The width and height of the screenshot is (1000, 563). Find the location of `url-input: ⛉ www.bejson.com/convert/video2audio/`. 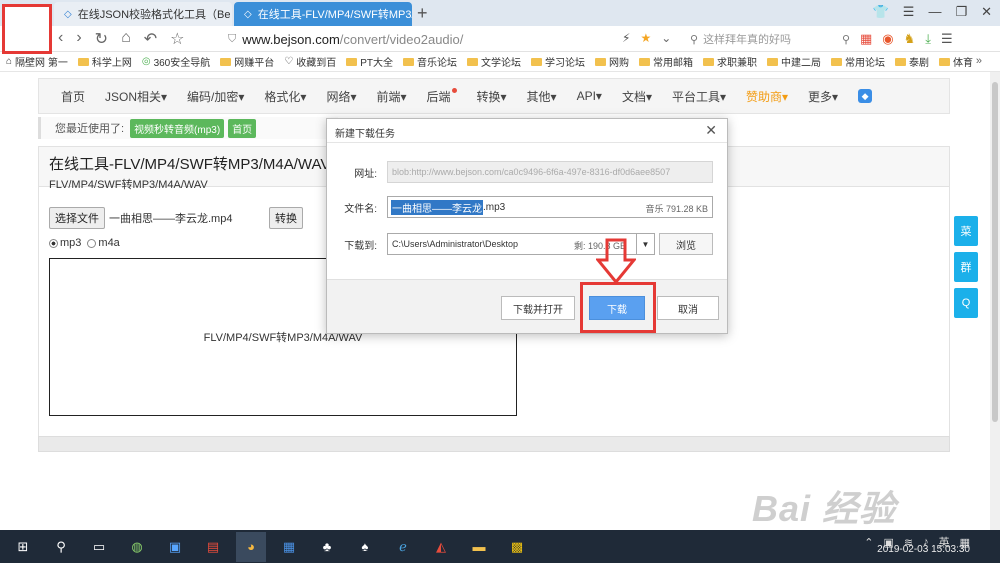

url-input: ⛉ www.bejson.com/convert/video2audio/ is located at coordinates (453, 39).